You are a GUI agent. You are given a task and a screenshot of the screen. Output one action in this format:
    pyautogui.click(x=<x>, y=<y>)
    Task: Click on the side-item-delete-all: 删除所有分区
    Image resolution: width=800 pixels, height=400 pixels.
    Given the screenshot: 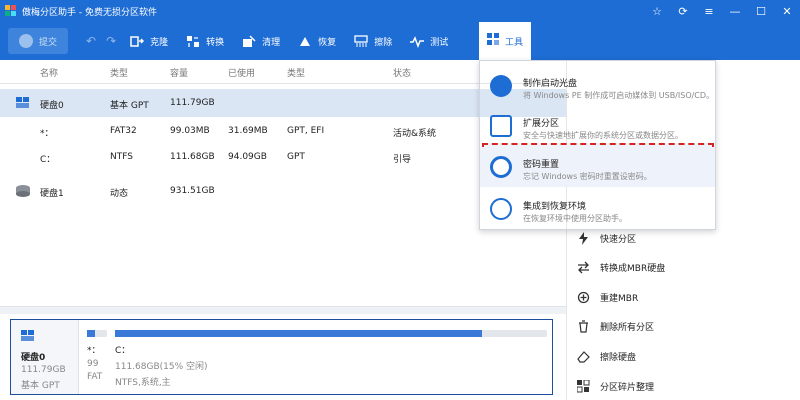 What is the action you would take?
    pyautogui.click(x=615, y=326)
    